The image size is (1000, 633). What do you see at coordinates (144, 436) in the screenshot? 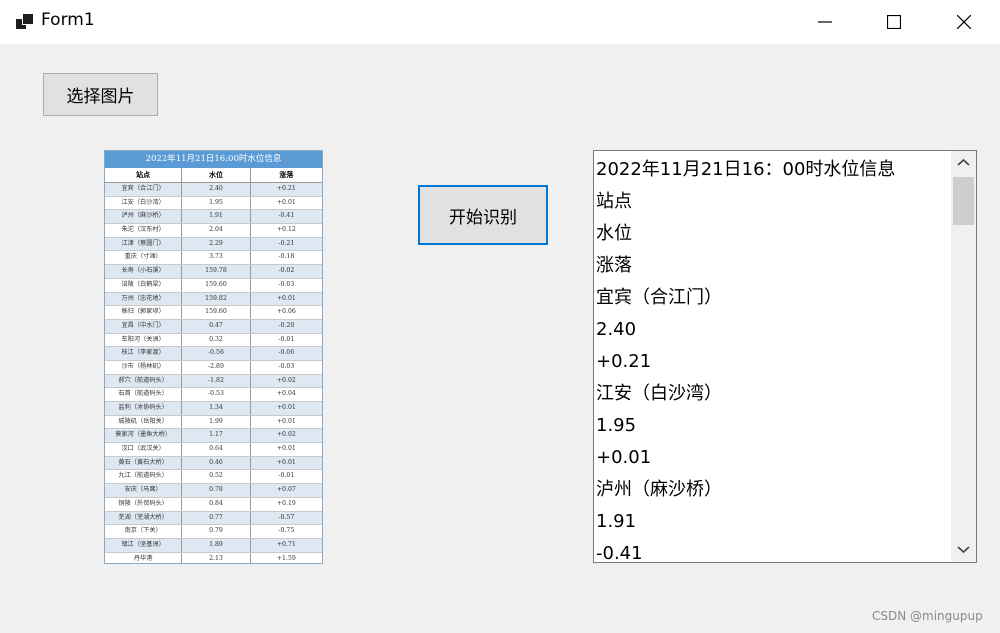
I see `table-cell: 莫家河（墨鱼大桥）` at bounding box center [144, 436].